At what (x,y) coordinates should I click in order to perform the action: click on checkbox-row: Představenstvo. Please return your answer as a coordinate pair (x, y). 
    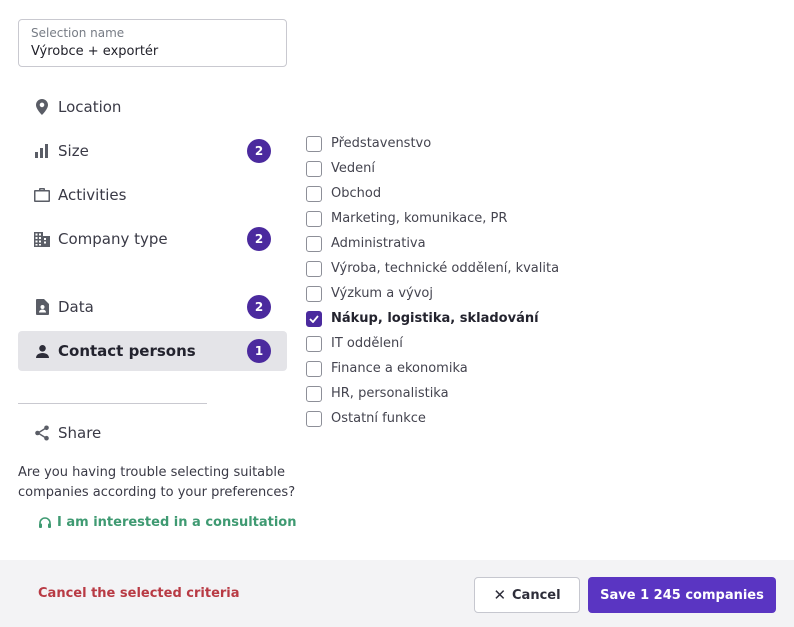
    Looking at the image, I should click on (432, 143).